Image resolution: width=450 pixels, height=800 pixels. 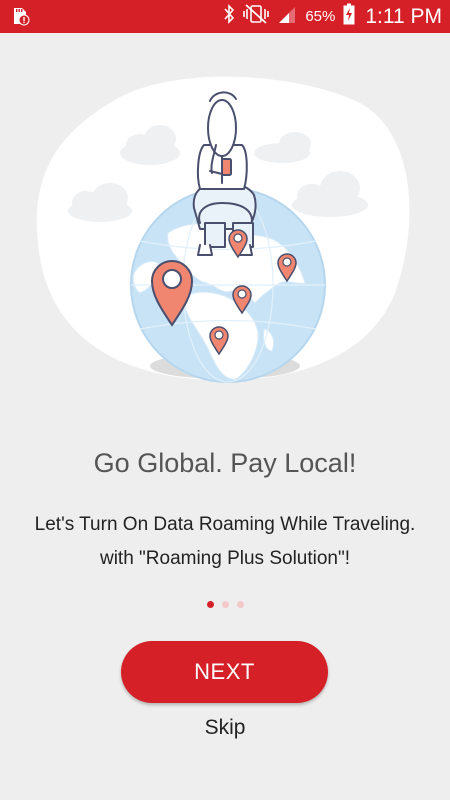 I want to click on onboarding-headline: Go Global. Pay Local!, so click(x=225, y=463).